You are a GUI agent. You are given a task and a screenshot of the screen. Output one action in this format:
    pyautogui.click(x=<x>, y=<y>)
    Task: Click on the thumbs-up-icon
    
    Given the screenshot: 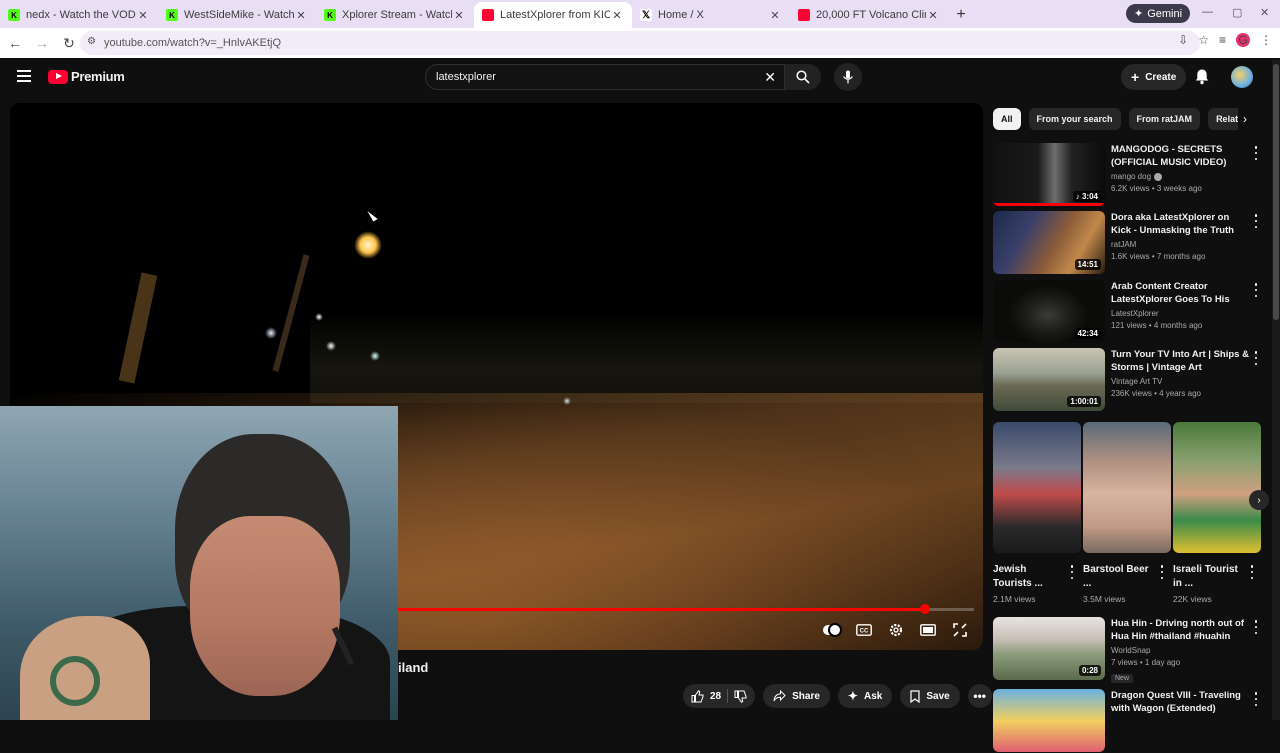 What is the action you would take?
    pyautogui.click(x=697, y=696)
    